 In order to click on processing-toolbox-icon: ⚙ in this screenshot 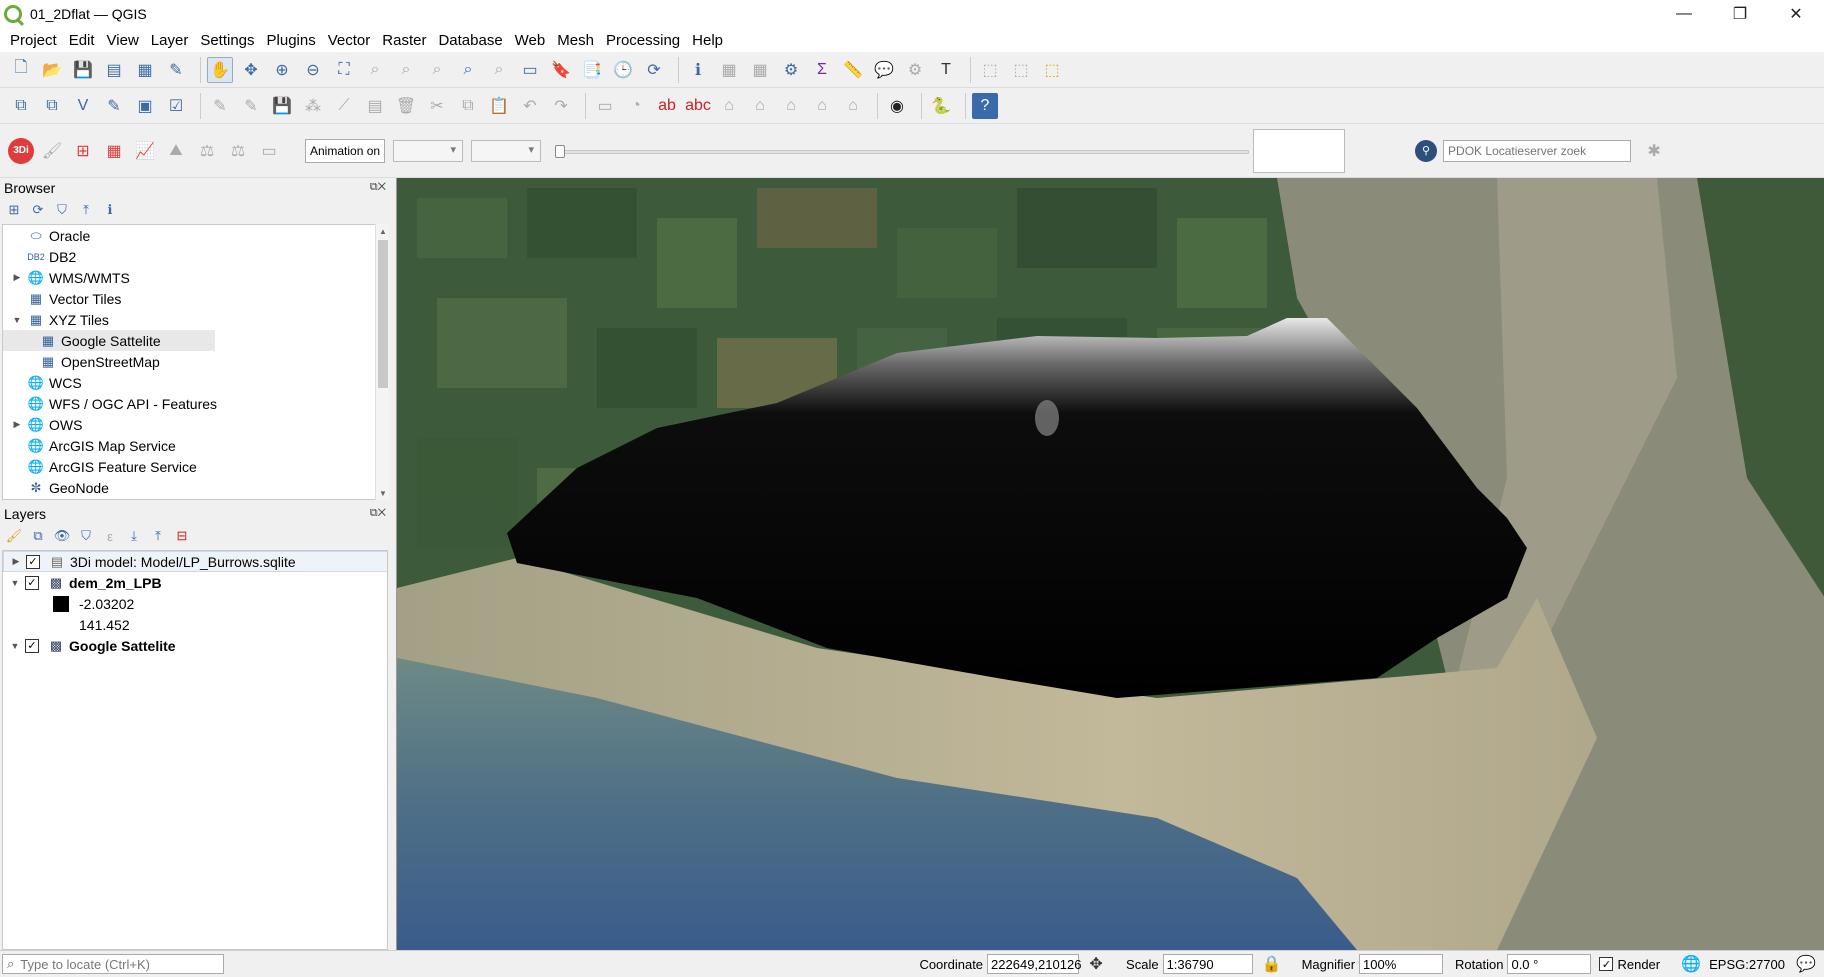, I will do `click(791, 70)`.